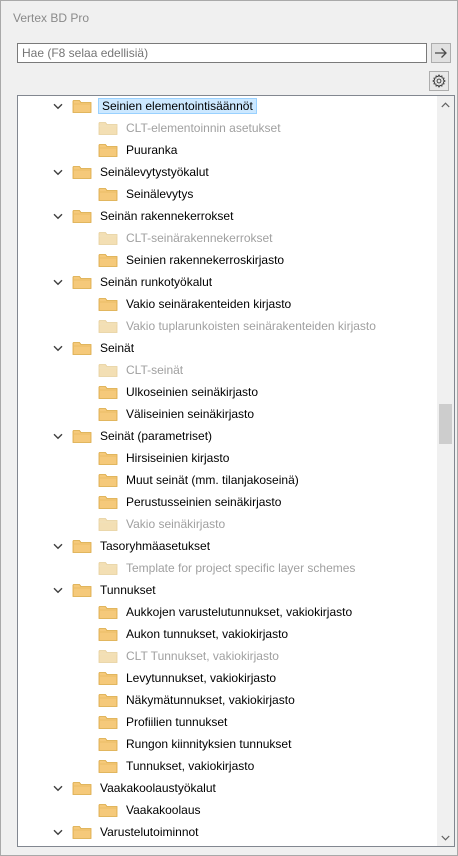 The image size is (458, 856). What do you see at coordinates (141, 370) in the screenshot?
I see `tree-item-node: CLT-seinät` at bounding box center [141, 370].